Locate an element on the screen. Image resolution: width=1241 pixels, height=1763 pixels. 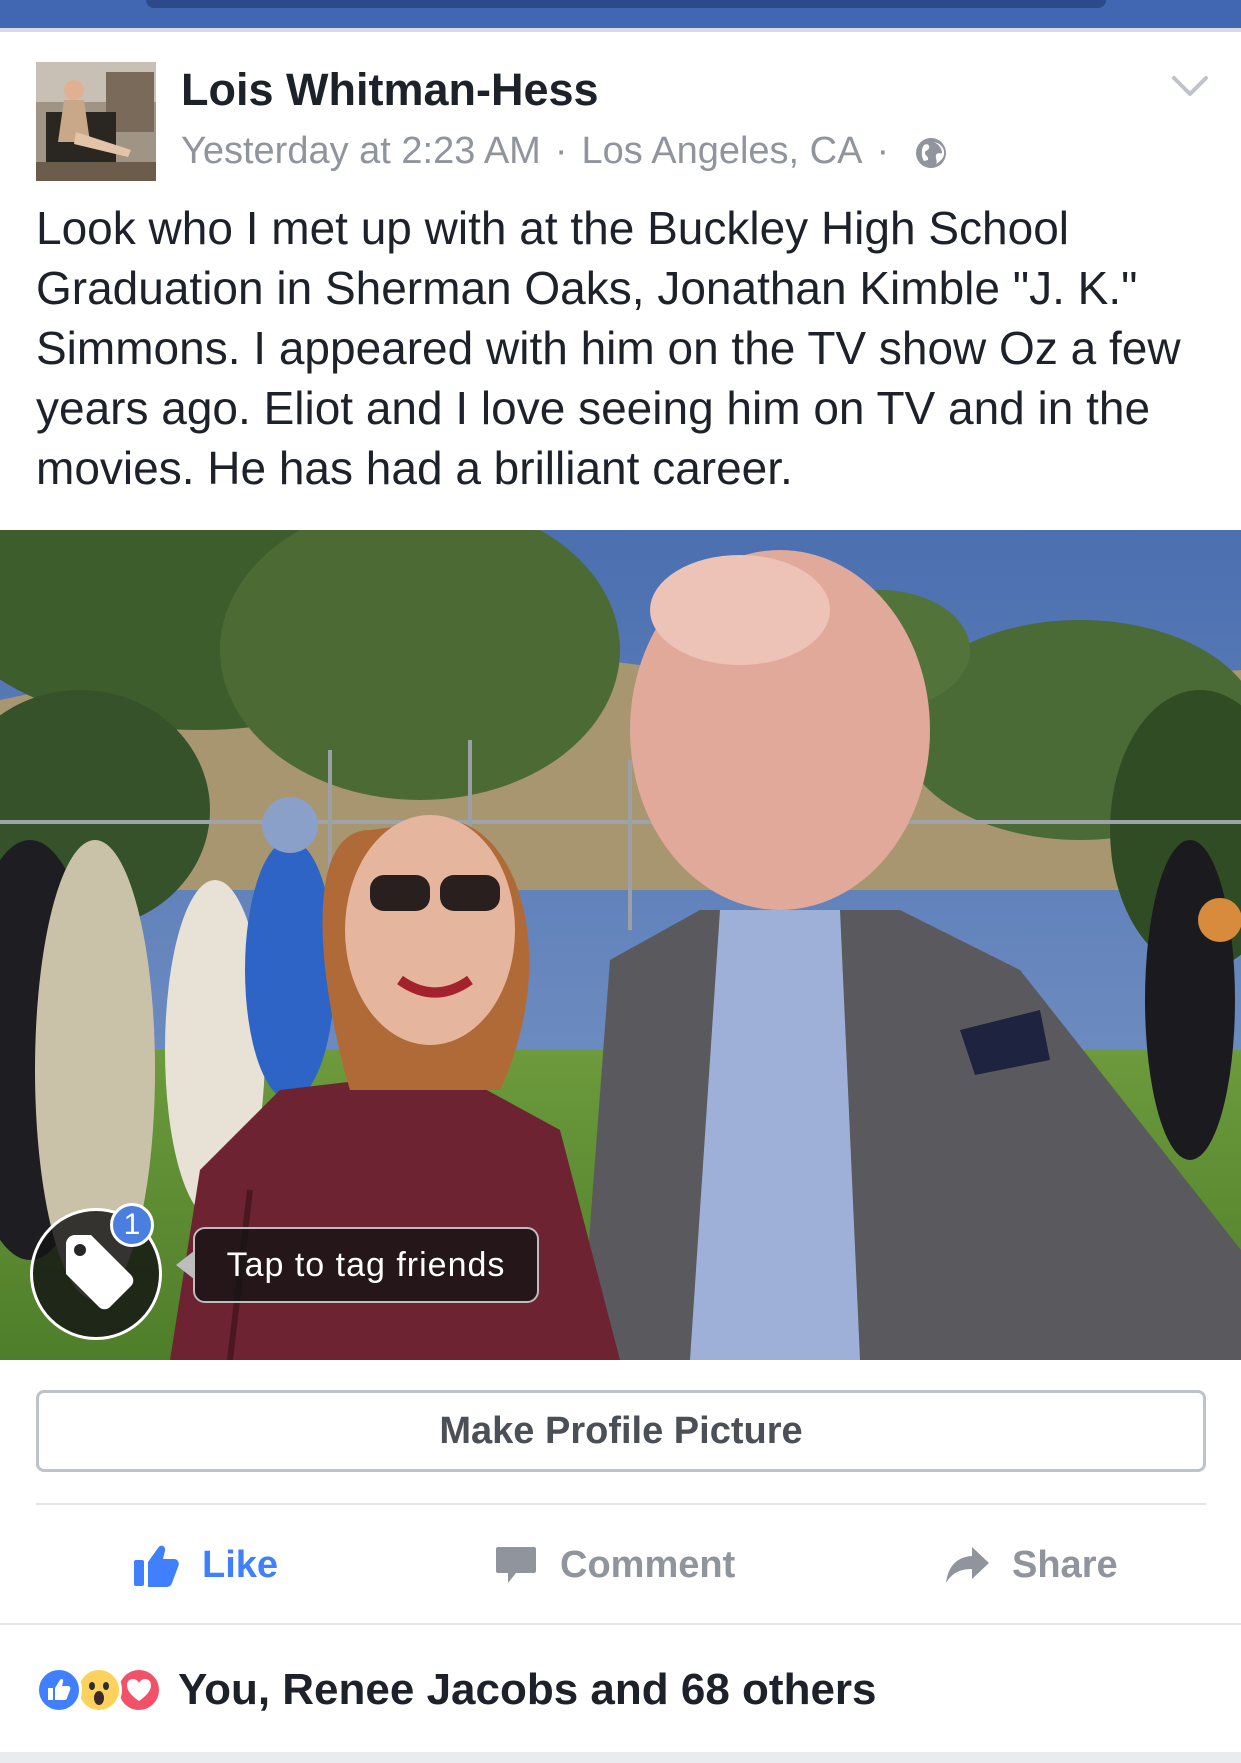
post-meta: Yesterday at 2:23 AM · Los Angeles, CA · is located at coordinates (564, 151).